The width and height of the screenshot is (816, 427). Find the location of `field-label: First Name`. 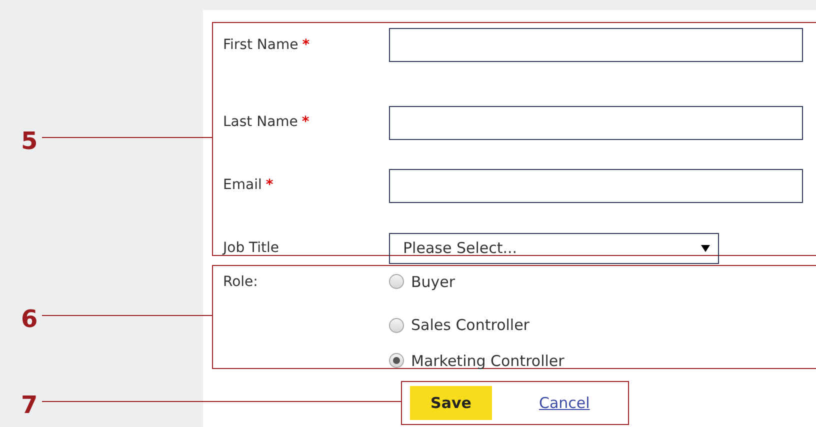

field-label: First Name is located at coordinates (260, 44).